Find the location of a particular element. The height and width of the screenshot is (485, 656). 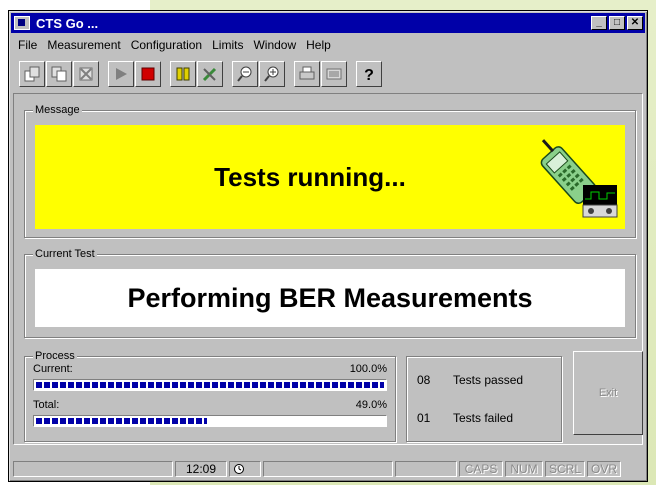

menu-help: Help is located at coordinates (318, 45).